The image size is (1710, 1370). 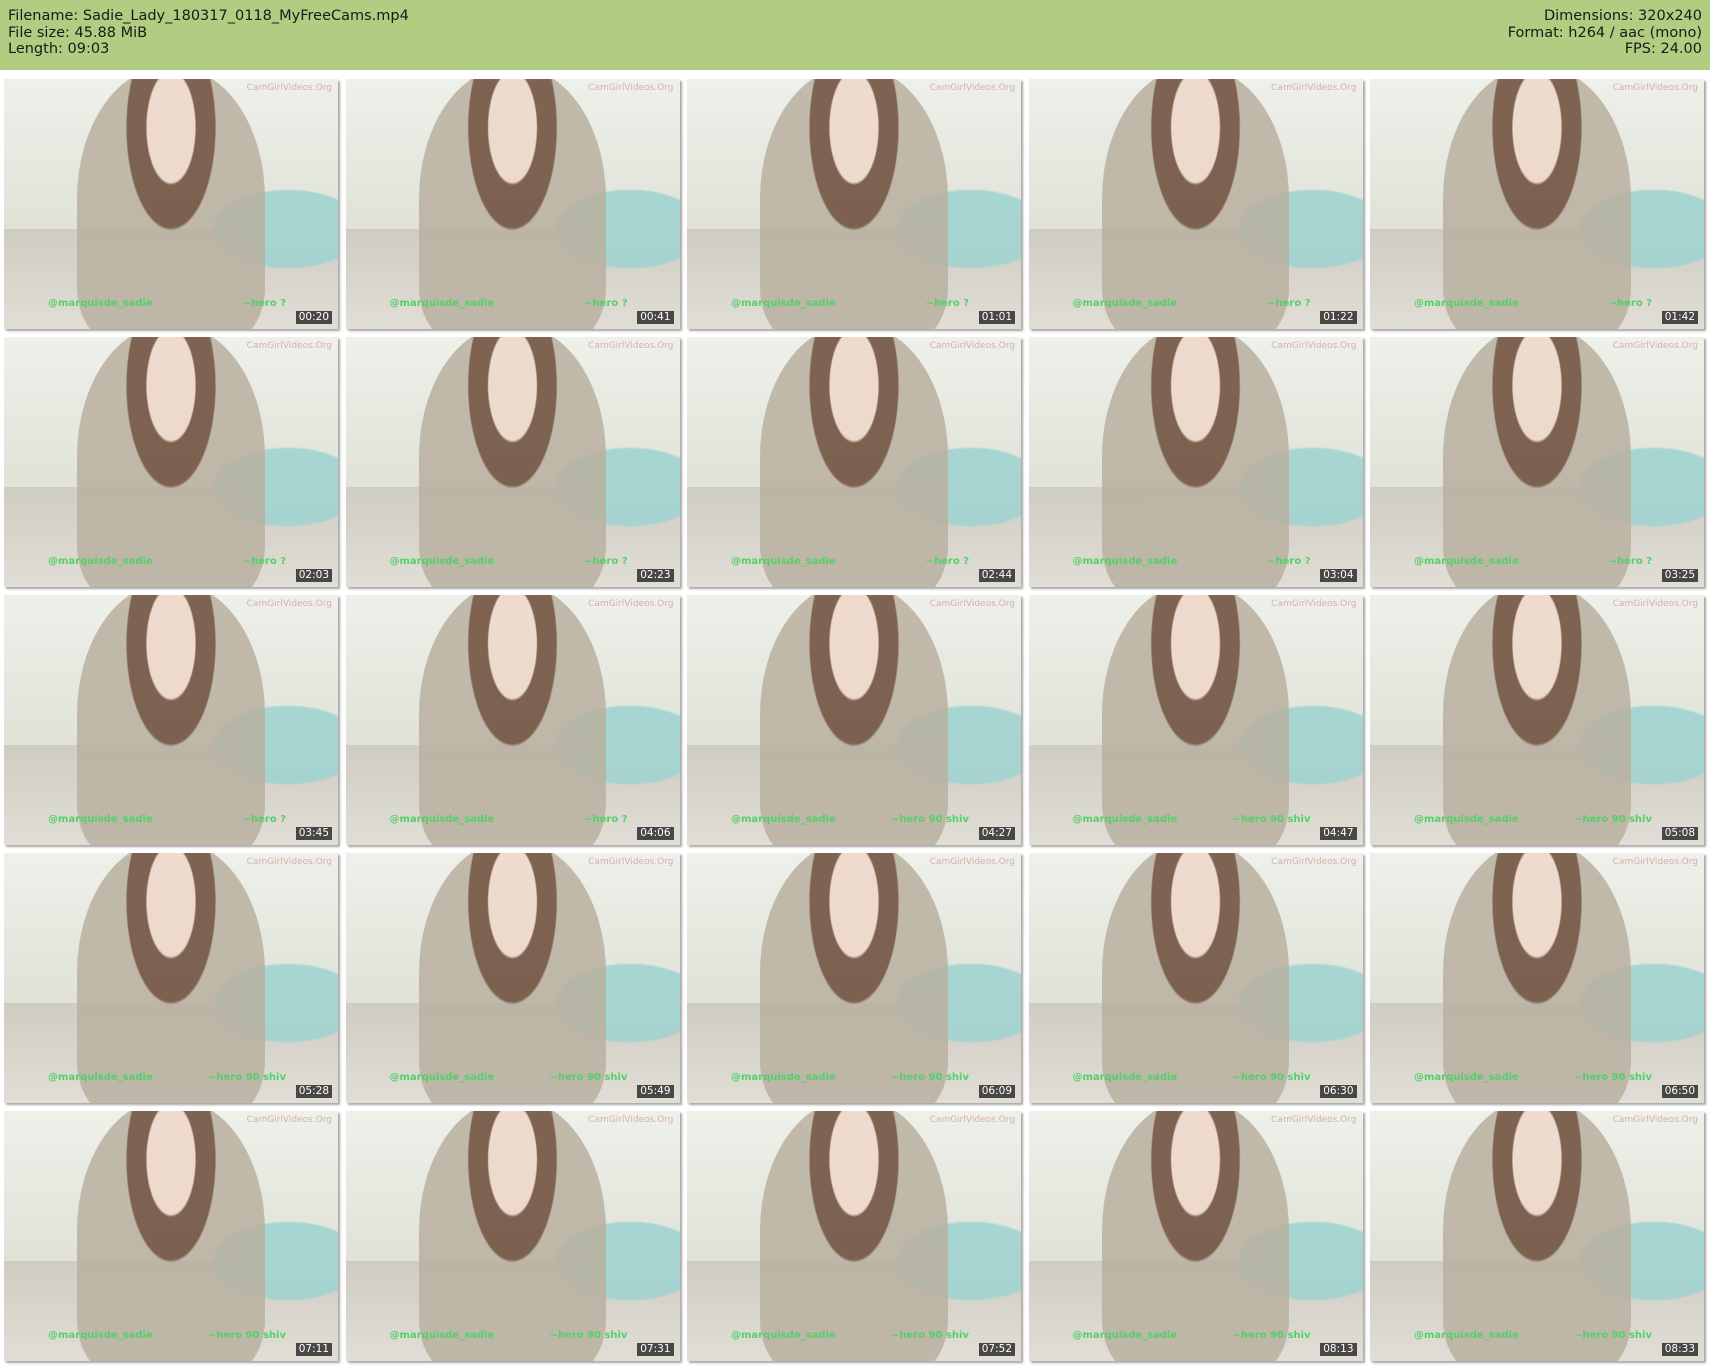 I want to click on timestamp-badge: 00:20, so click(x=313, y=317).